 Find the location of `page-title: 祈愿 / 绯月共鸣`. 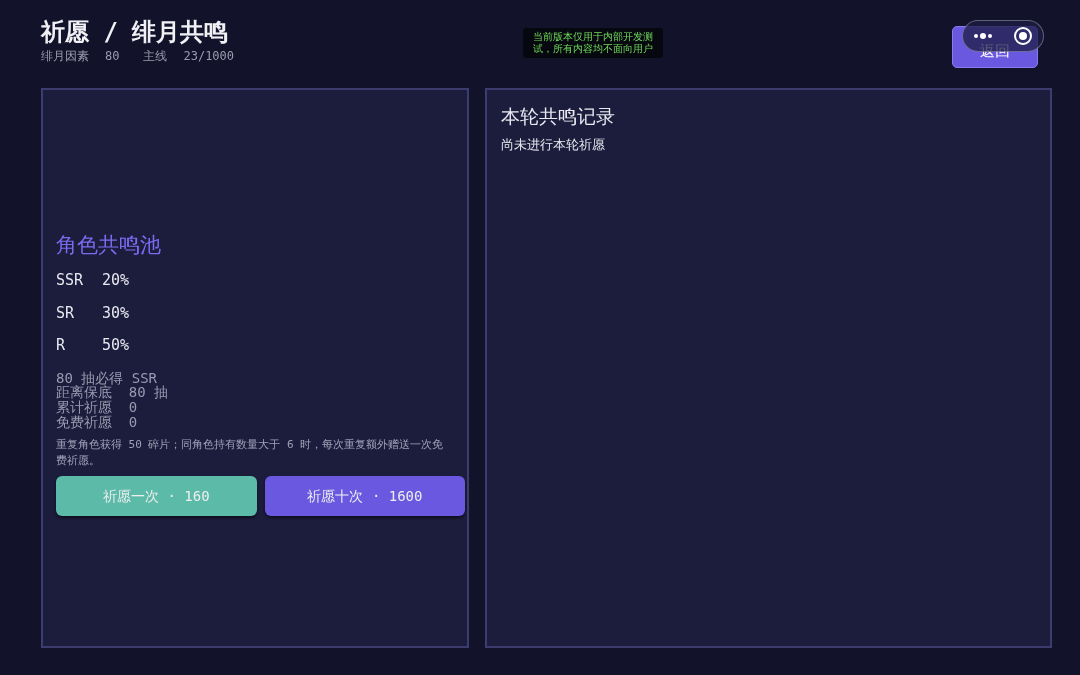

page-title: 祈愿 / 绯月共鸣 is located at coordinates (135, 32).